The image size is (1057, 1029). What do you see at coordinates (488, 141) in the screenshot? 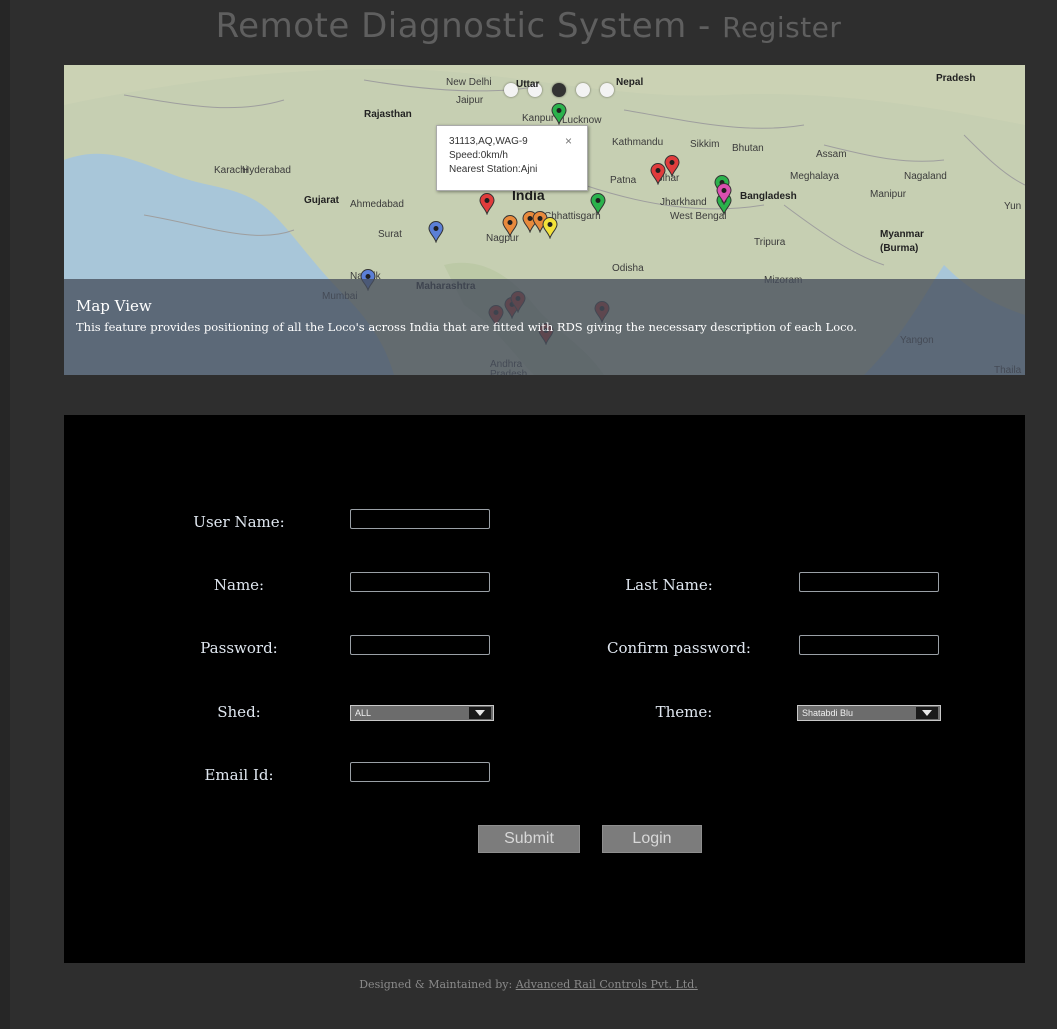
I see `popup-loco-id: 31113,AQ,WAG-9` at bounding box center [488, 141].